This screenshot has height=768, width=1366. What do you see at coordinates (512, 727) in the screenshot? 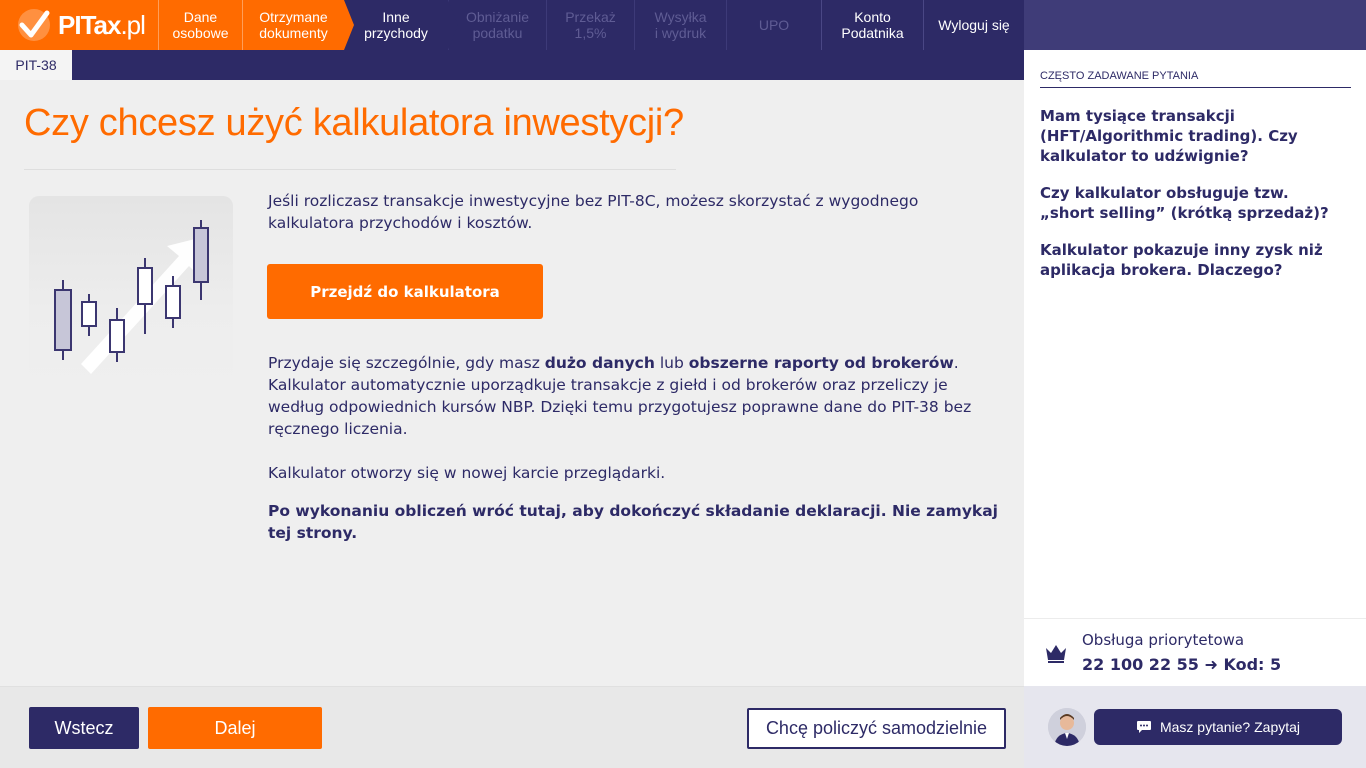
I see `bottom-action-bar: Wstecz Dalej Chcę policzyć samodzielnie` at bounding box center [512, 727].